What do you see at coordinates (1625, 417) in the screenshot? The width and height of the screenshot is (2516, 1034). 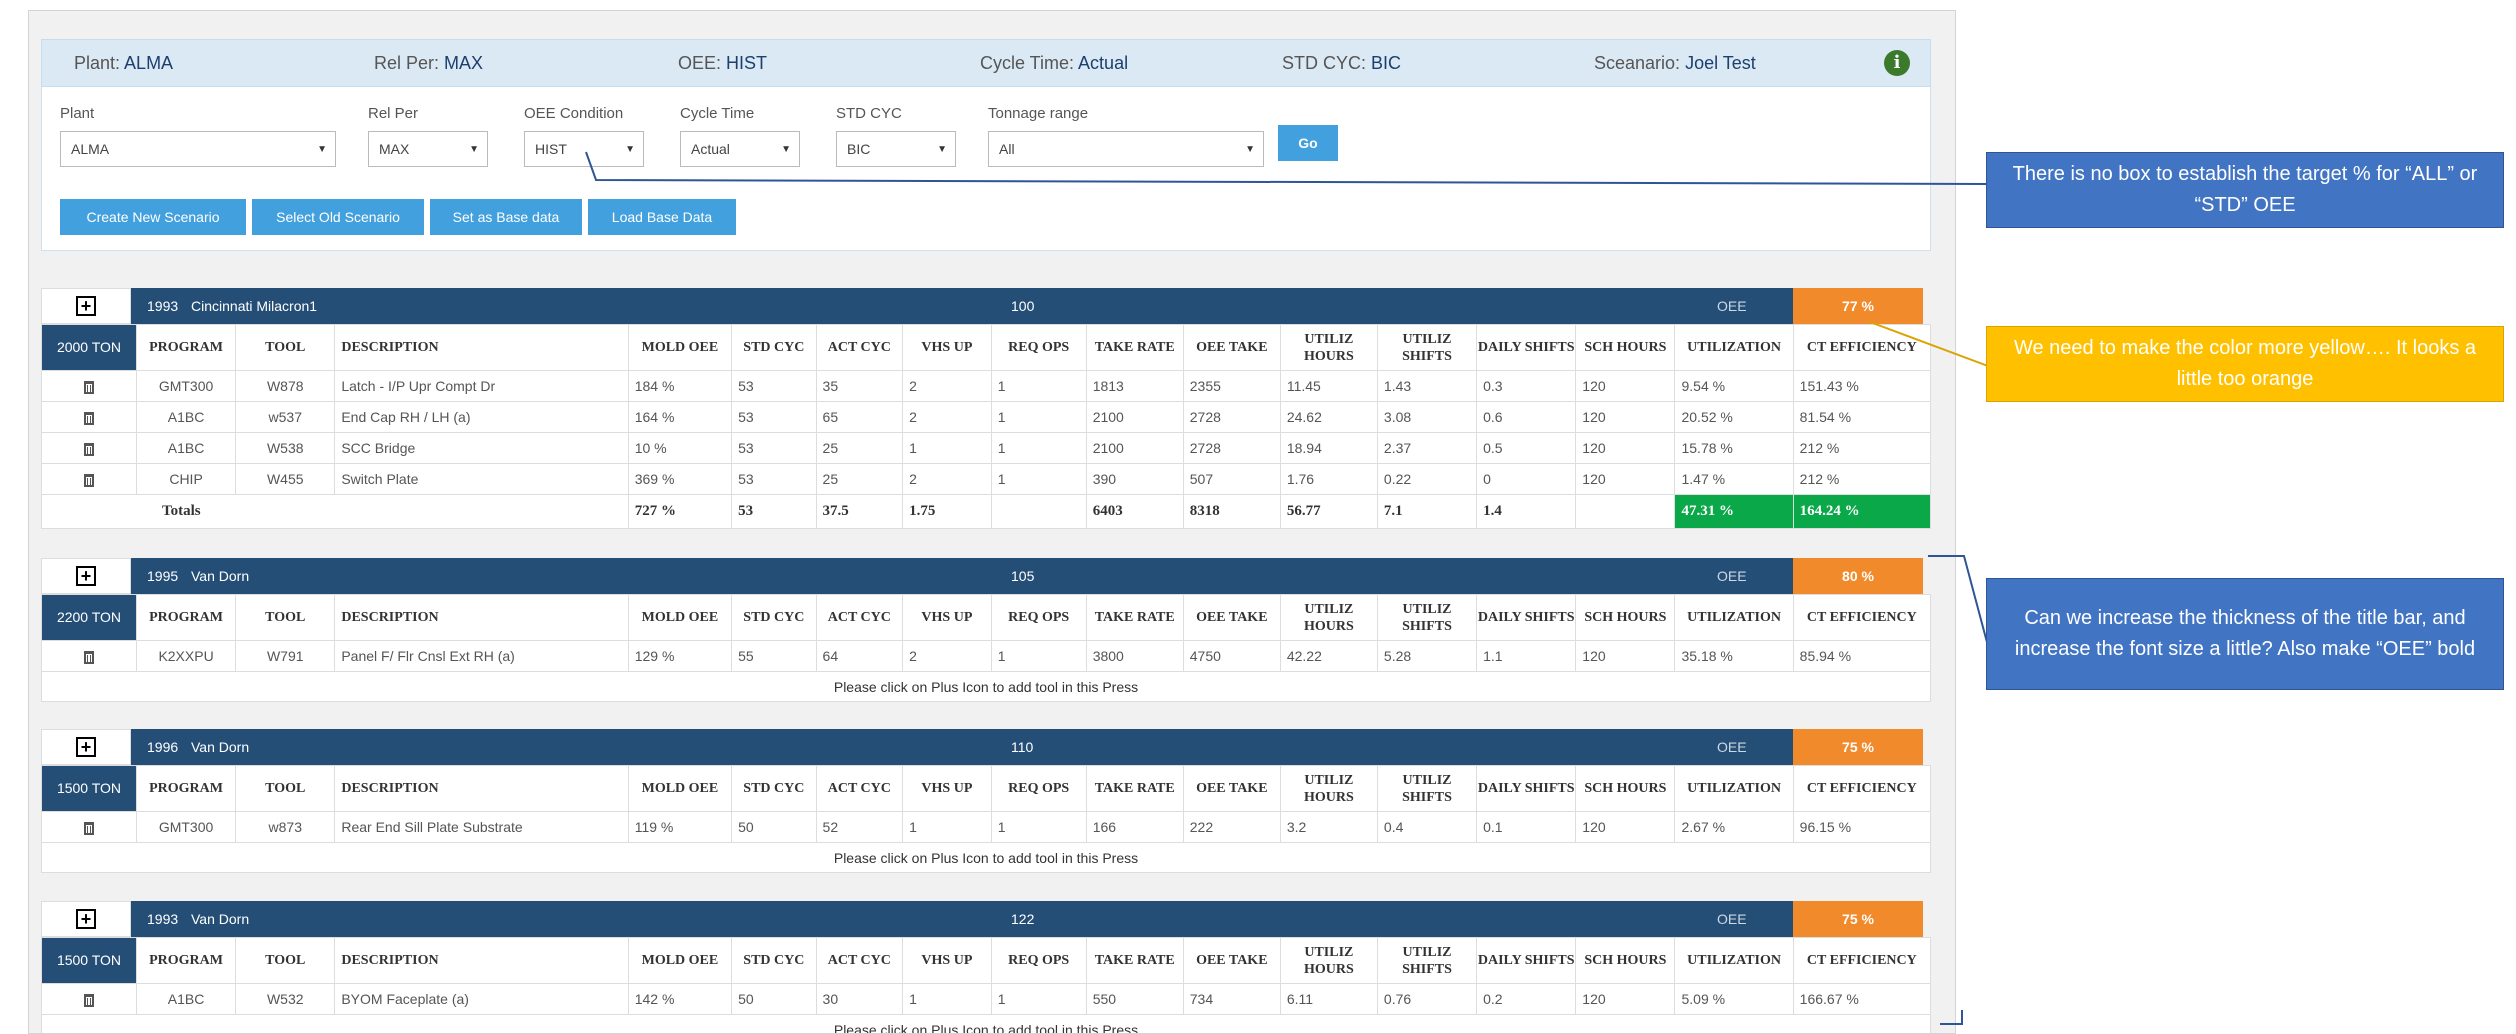 I see `cell-sch-hours: 120` at bounding box center [1625, 417].